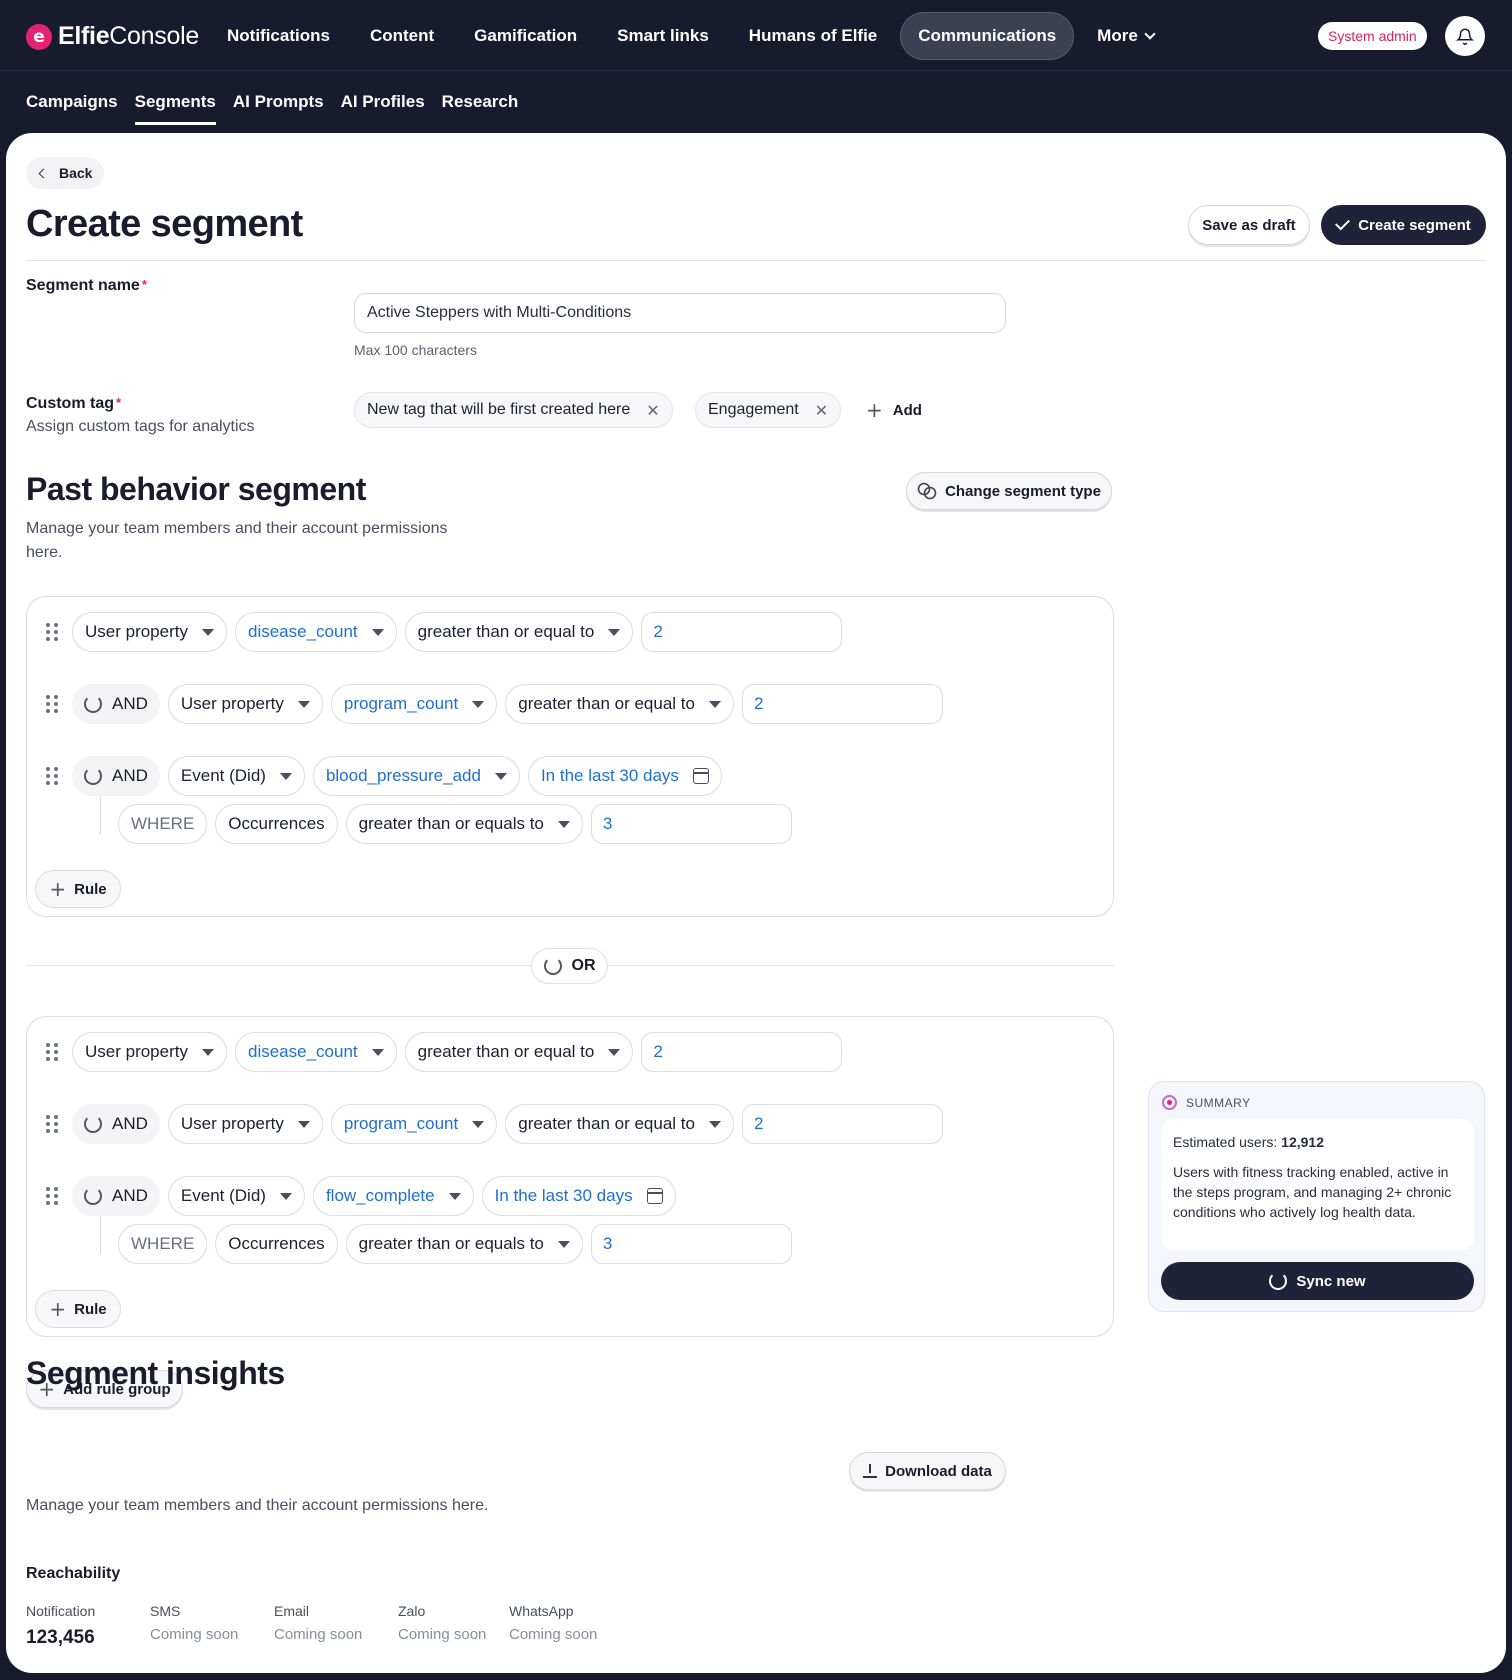  I want to click on estimated-users-value: 12,912, so click(1302, 1142).